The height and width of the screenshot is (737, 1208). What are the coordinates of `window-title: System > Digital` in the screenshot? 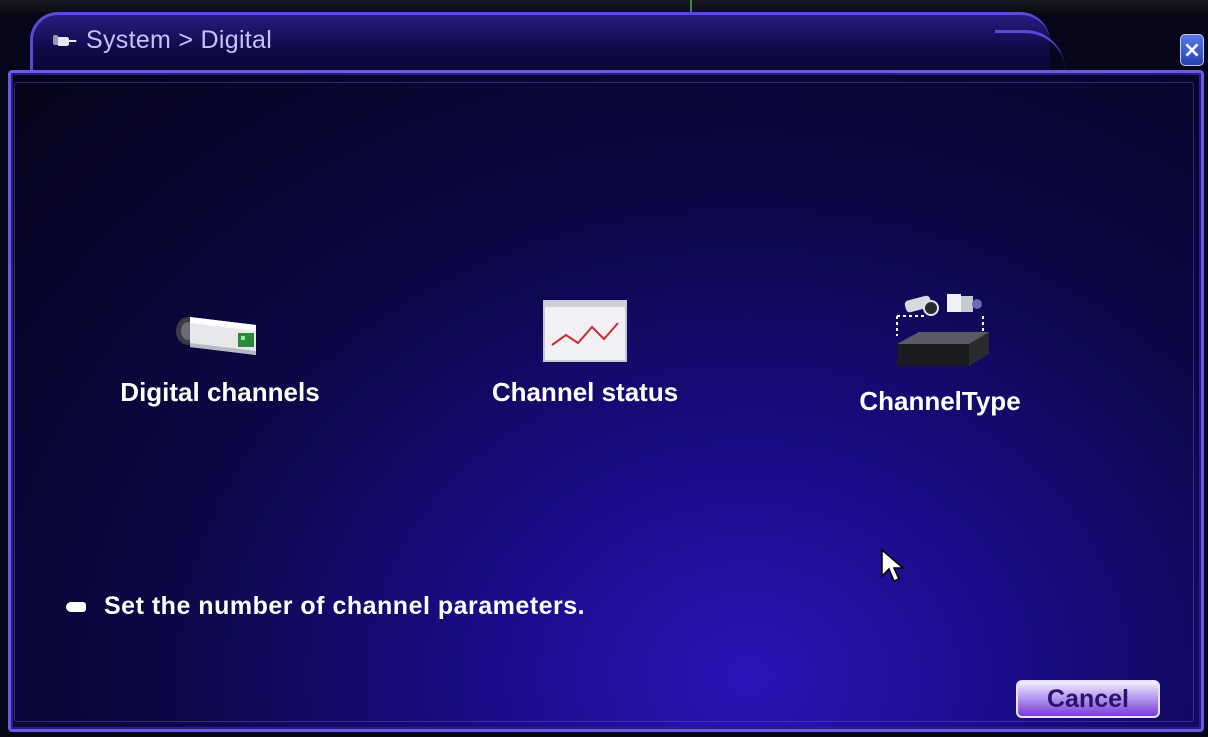 It's located at (179, 39).